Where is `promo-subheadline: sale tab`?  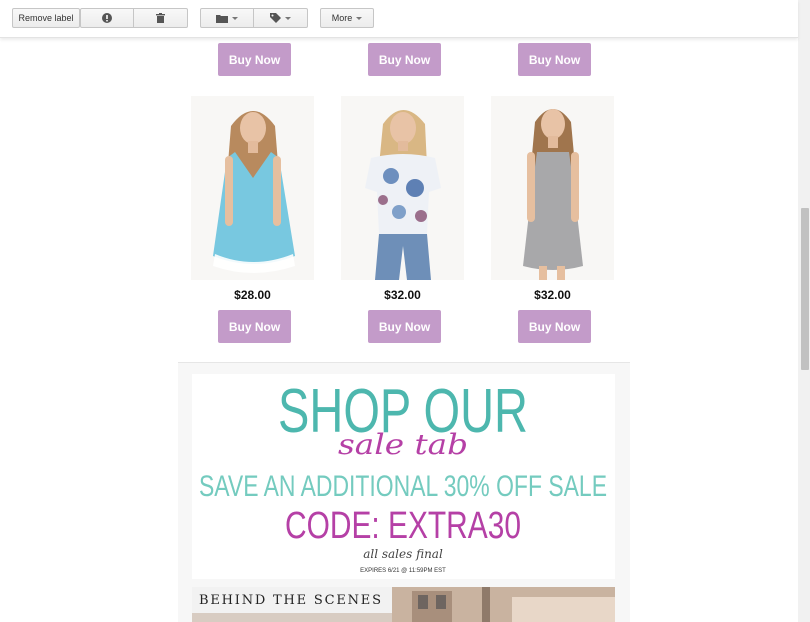
promo-subheadline: sale tab is located at coordinates (403, 444).